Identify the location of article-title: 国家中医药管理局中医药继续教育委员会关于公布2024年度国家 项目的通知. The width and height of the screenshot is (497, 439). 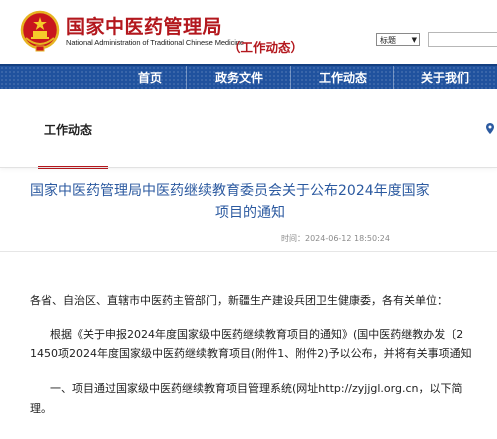
(263, 202).